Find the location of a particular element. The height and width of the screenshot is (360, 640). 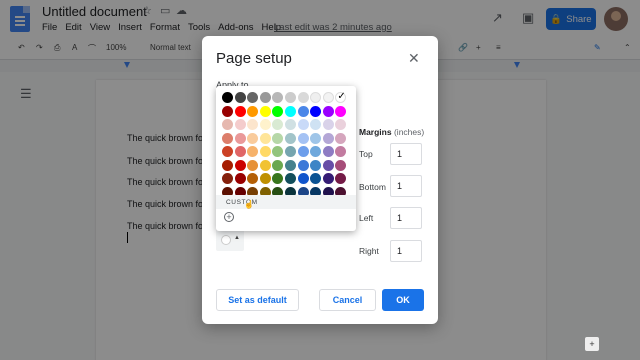

margin-top-input: 1 is located at coordinates (406, 154).